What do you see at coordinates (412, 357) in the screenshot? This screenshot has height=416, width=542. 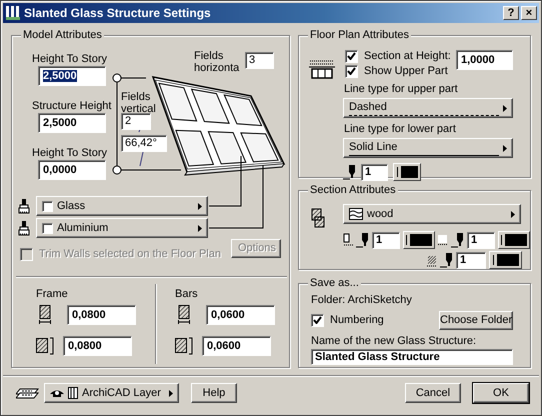 I see `name-field: Slanted Glass Structure` at bounding box center [412, 357].